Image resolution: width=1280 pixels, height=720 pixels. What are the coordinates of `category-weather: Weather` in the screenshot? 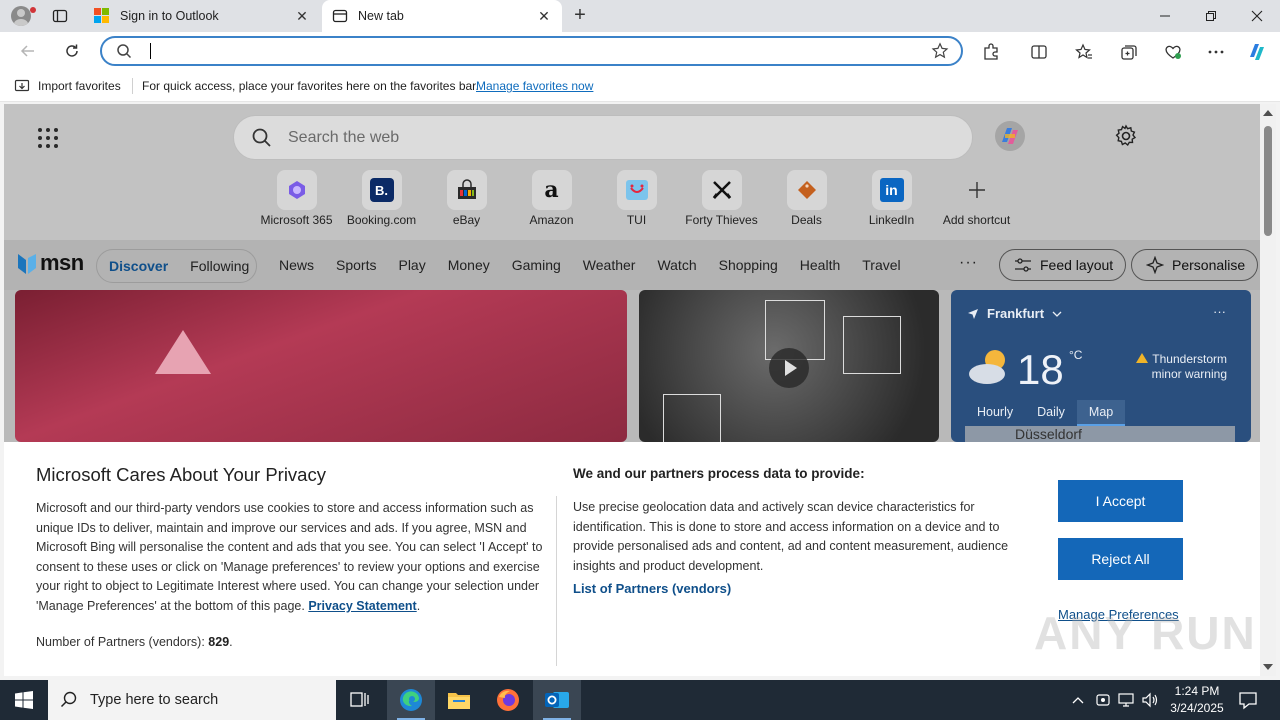 It's located at (609, 265).